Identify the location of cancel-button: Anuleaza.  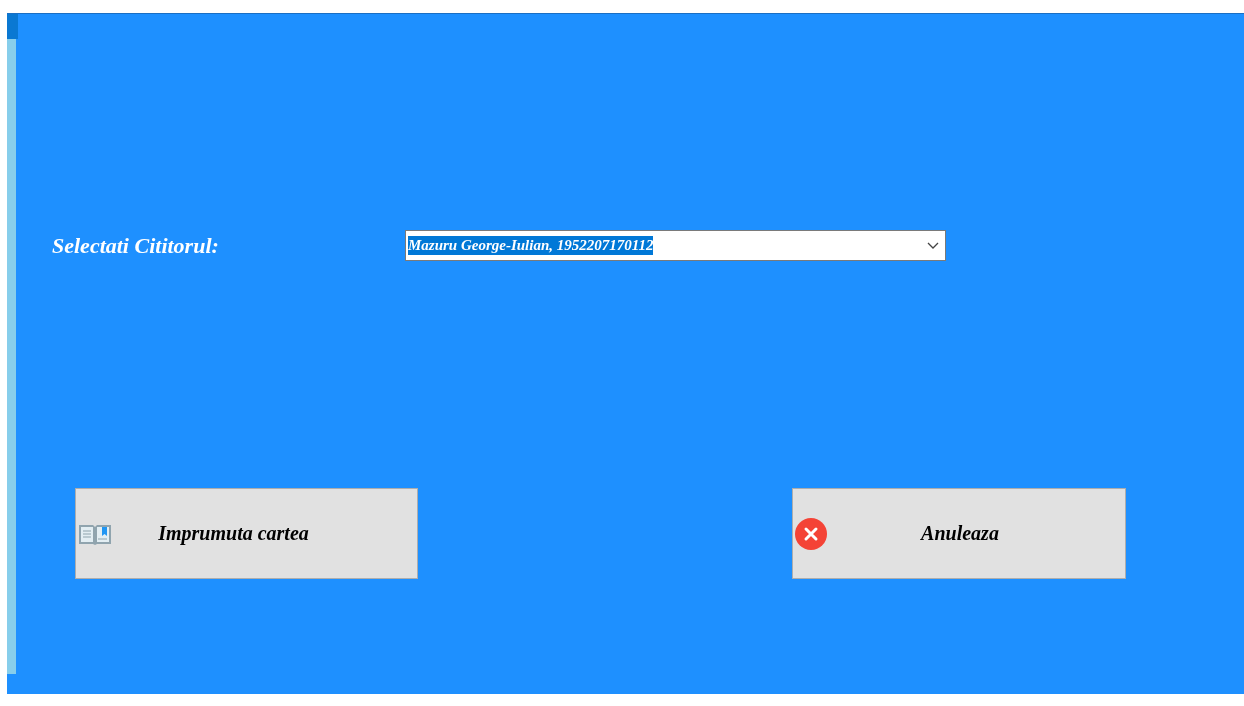
(959, 533).